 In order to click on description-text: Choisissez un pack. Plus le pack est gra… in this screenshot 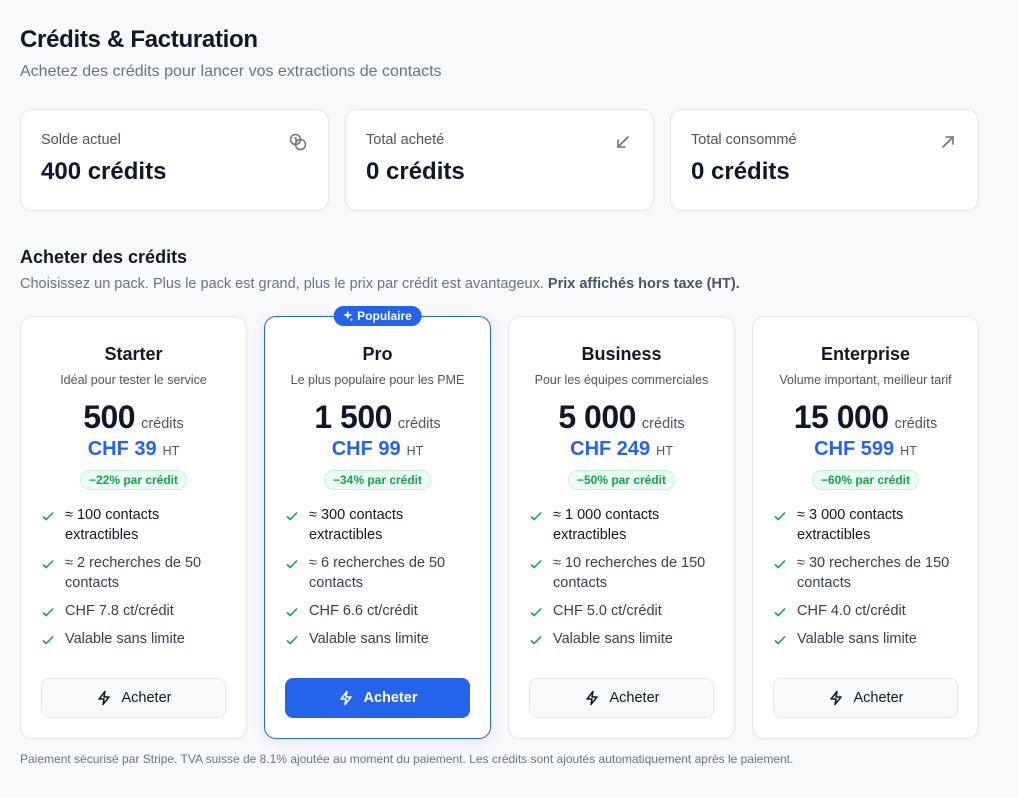, I will do `click(282, 284)`.